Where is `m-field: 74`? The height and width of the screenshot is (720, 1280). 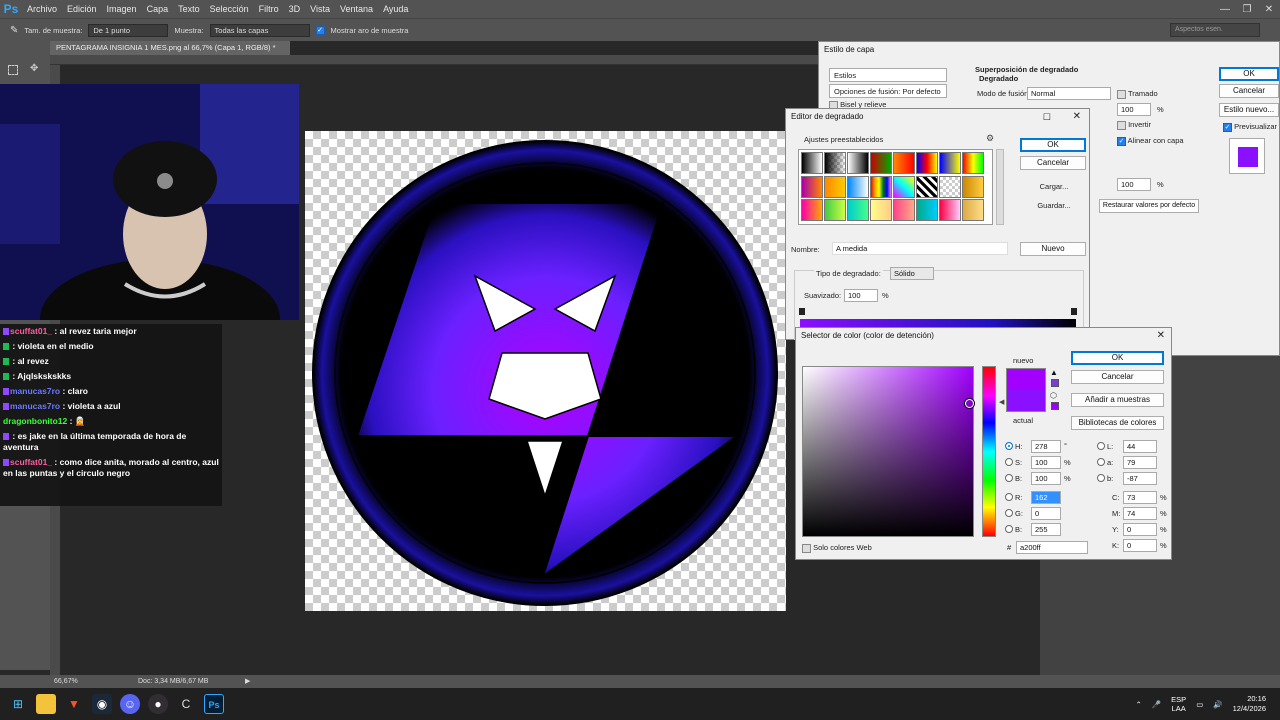 m-field: 74 is located at coordinates (1140, 513).